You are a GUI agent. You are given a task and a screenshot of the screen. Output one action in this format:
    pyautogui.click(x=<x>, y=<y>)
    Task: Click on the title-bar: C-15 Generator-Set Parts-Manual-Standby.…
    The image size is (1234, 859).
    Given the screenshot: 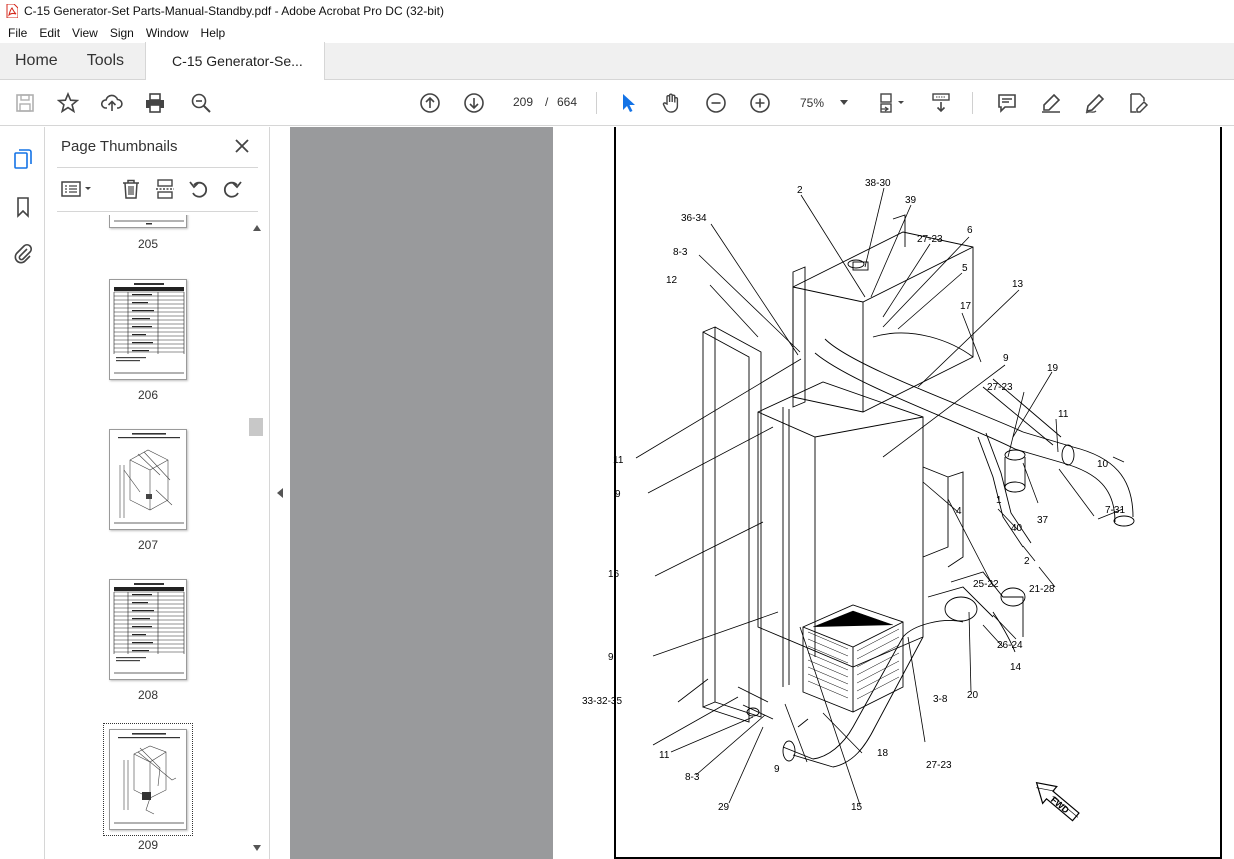 What is the action you would take?
    pyautogui.click(x=617, y=11)
    